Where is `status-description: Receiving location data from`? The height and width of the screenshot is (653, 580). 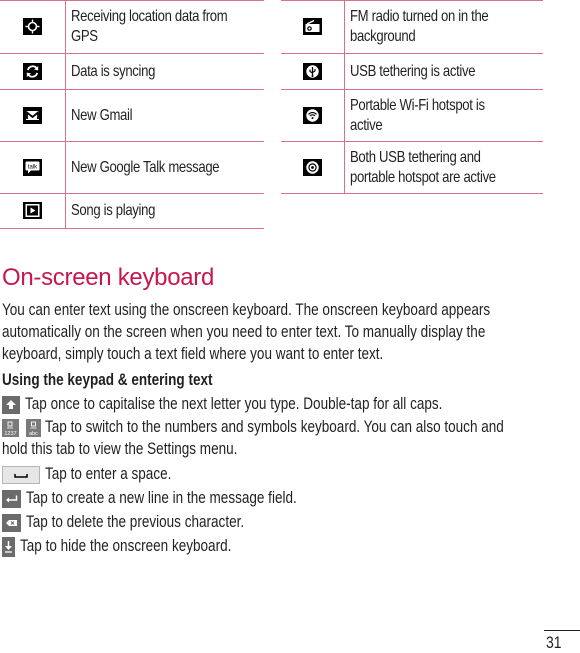 status-description: Receiving location data from is located at coordinates (149, 16).